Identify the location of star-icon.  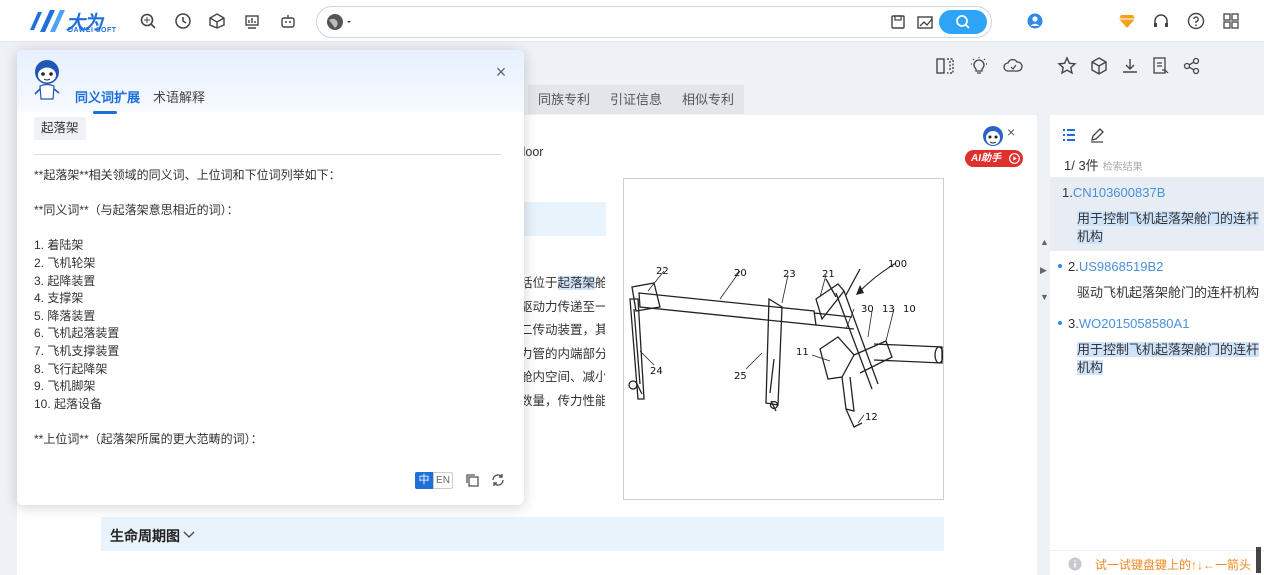
(1067, 66).